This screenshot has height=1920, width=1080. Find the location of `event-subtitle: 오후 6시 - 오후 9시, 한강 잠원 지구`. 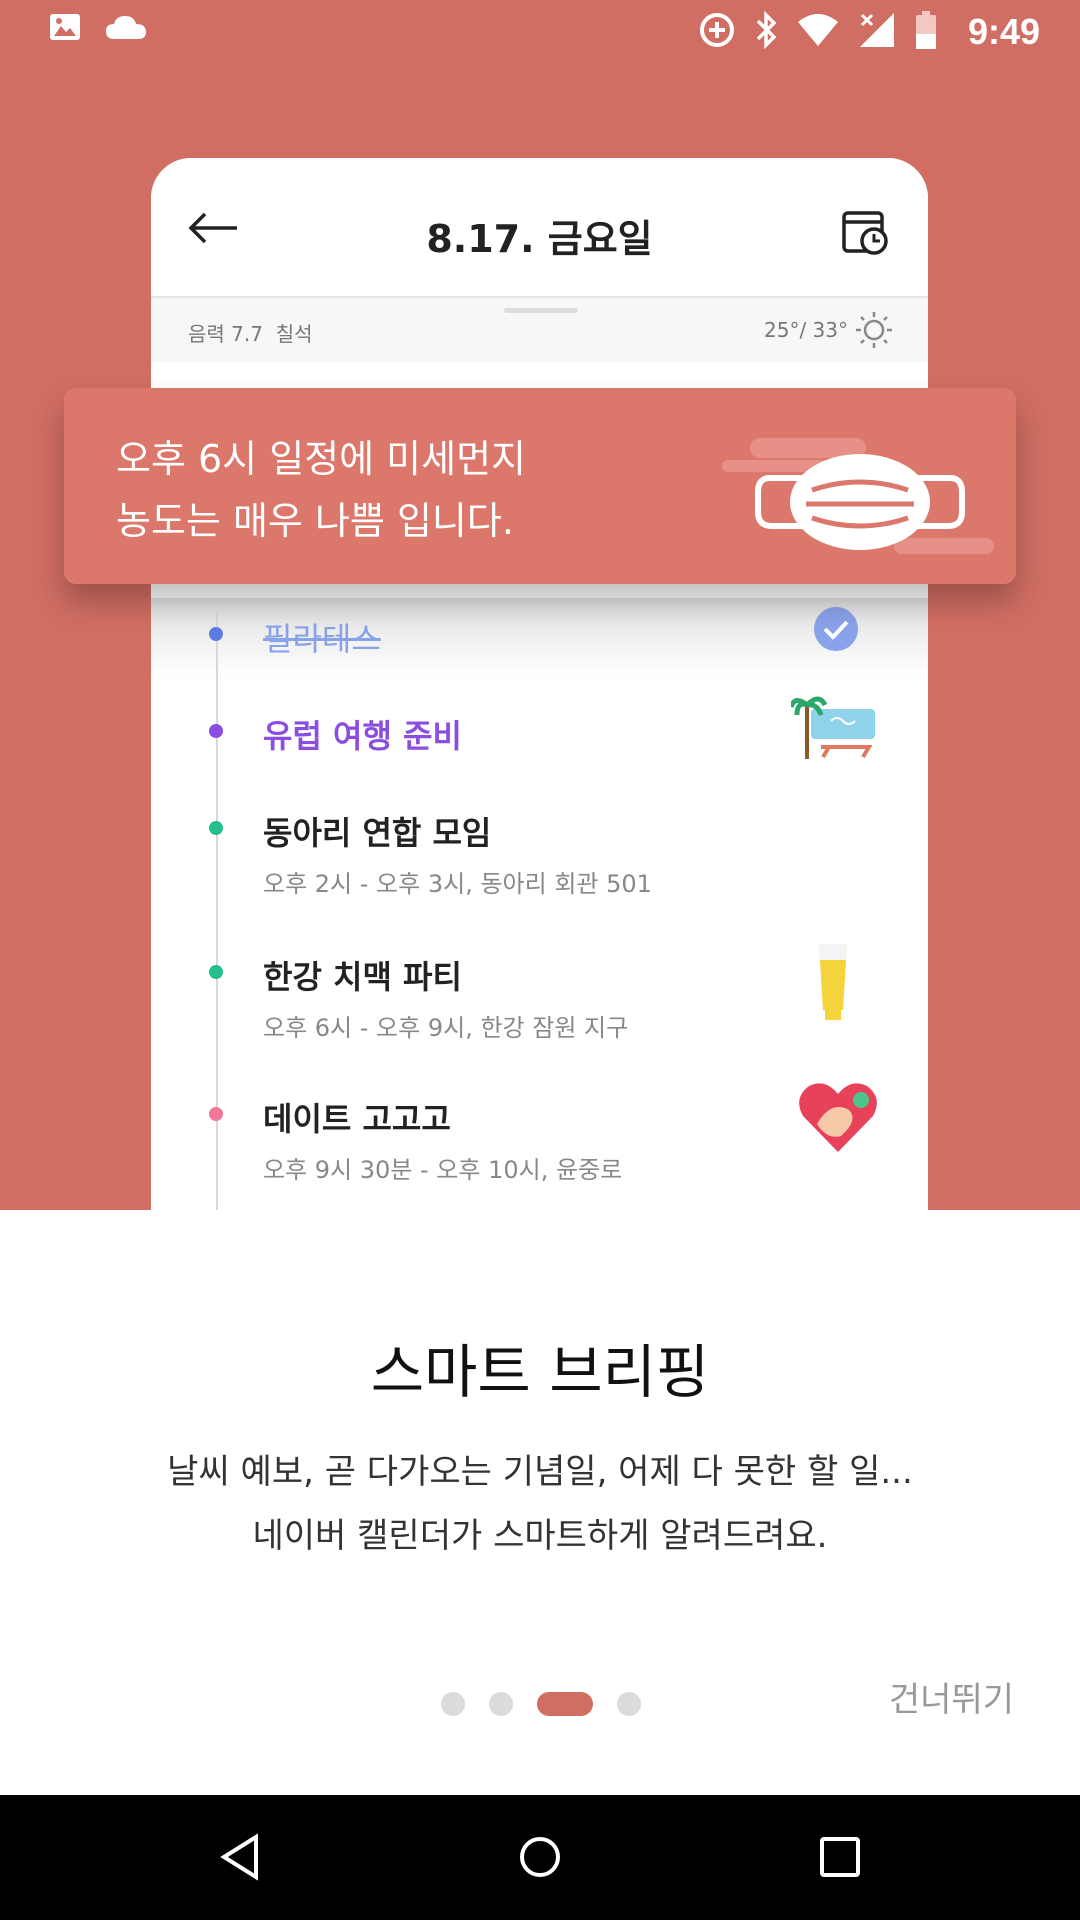

event-subtitle: 오후 6시 - 오후 9시, 한강 잠원 지구 is located at coordinates (446, 1028).